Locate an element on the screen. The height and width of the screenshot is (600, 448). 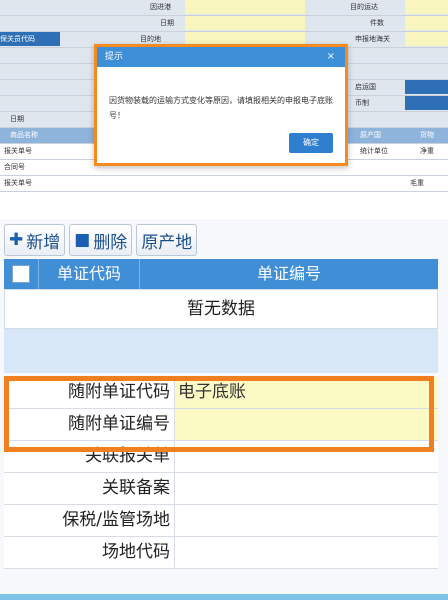
bonded-site-label: 保税/监管场地 is located at coordinates (89, 520).